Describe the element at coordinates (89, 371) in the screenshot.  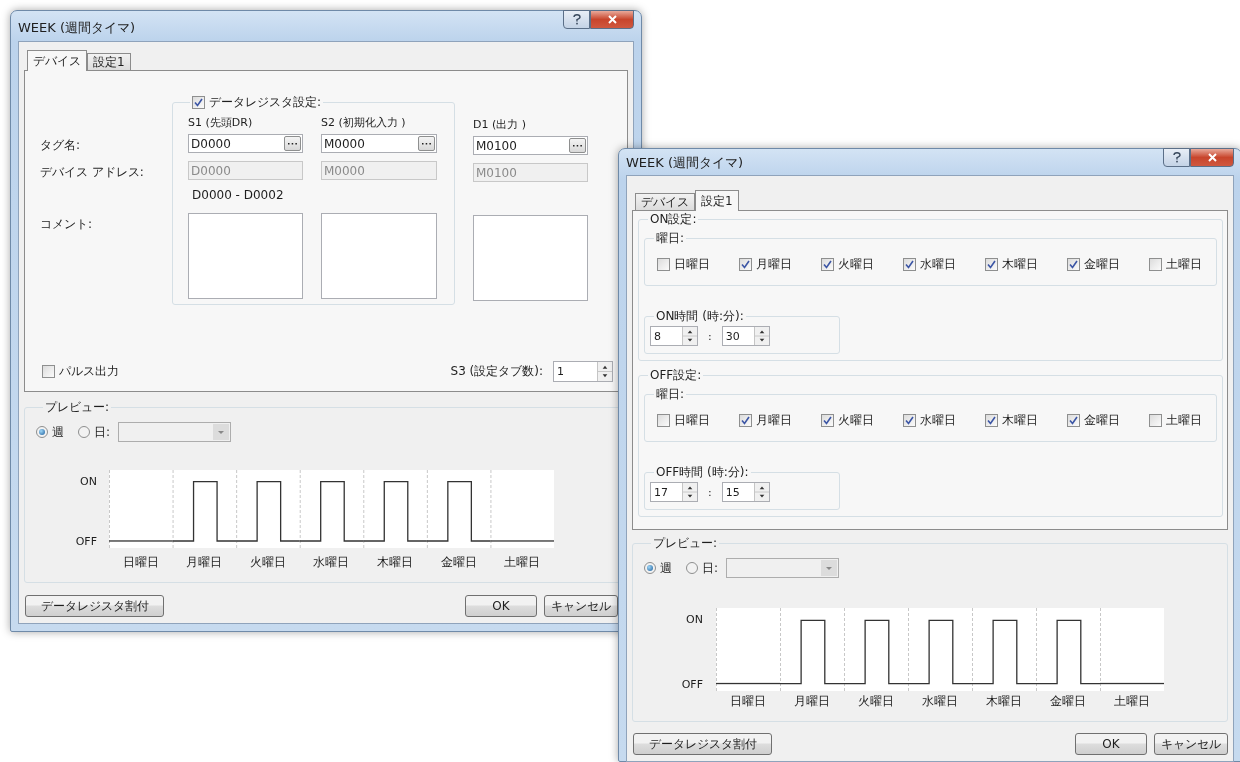
I see `checkbox-label: パルス出力` at that location.